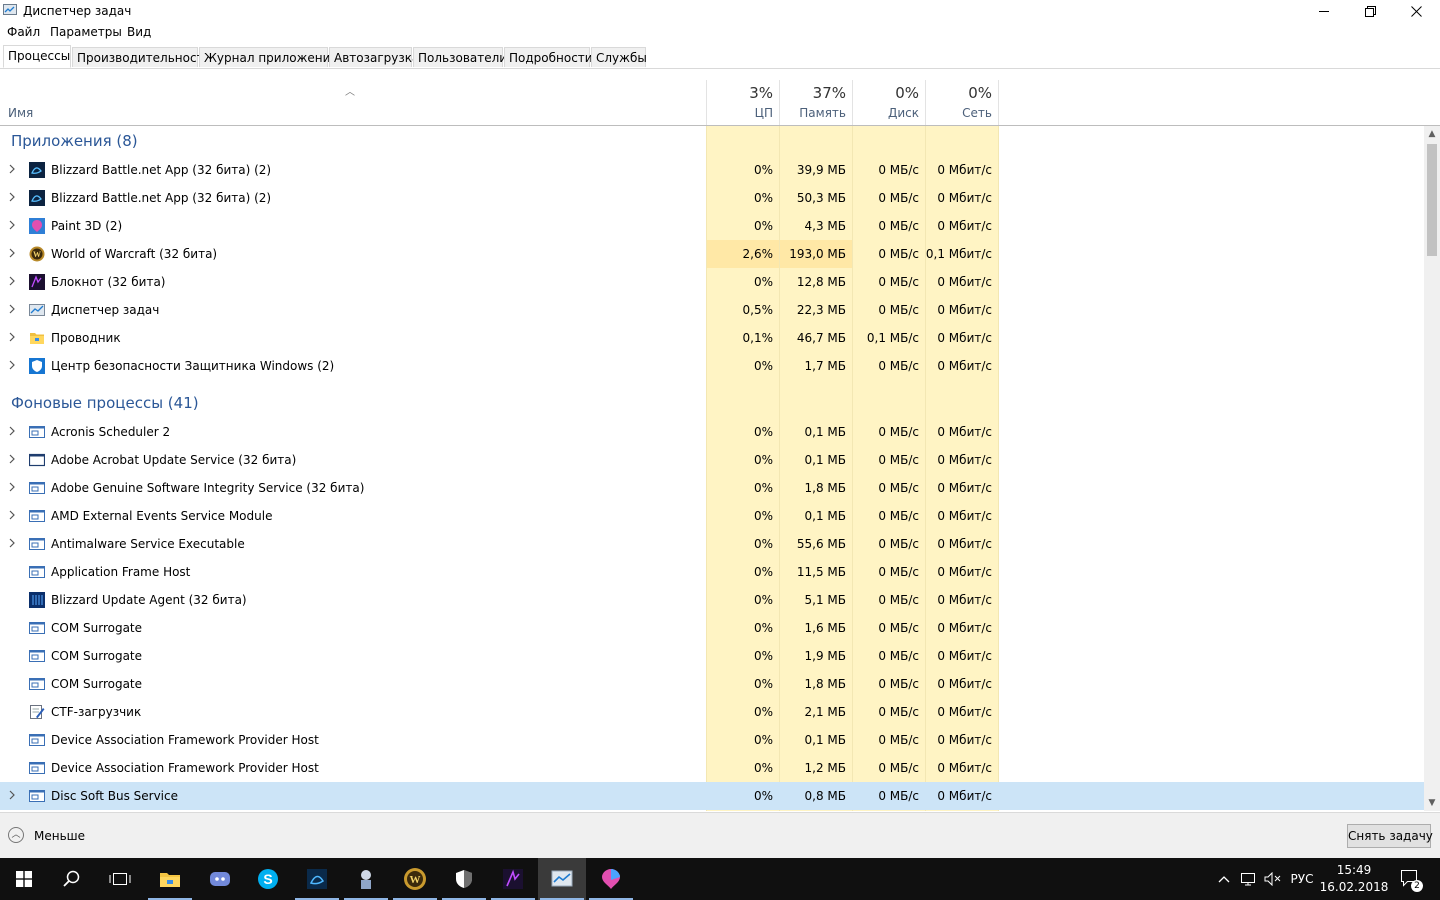  Describe the element at coordinates (1324, 11) in the screenshot. I see `minimize-button` at that location.